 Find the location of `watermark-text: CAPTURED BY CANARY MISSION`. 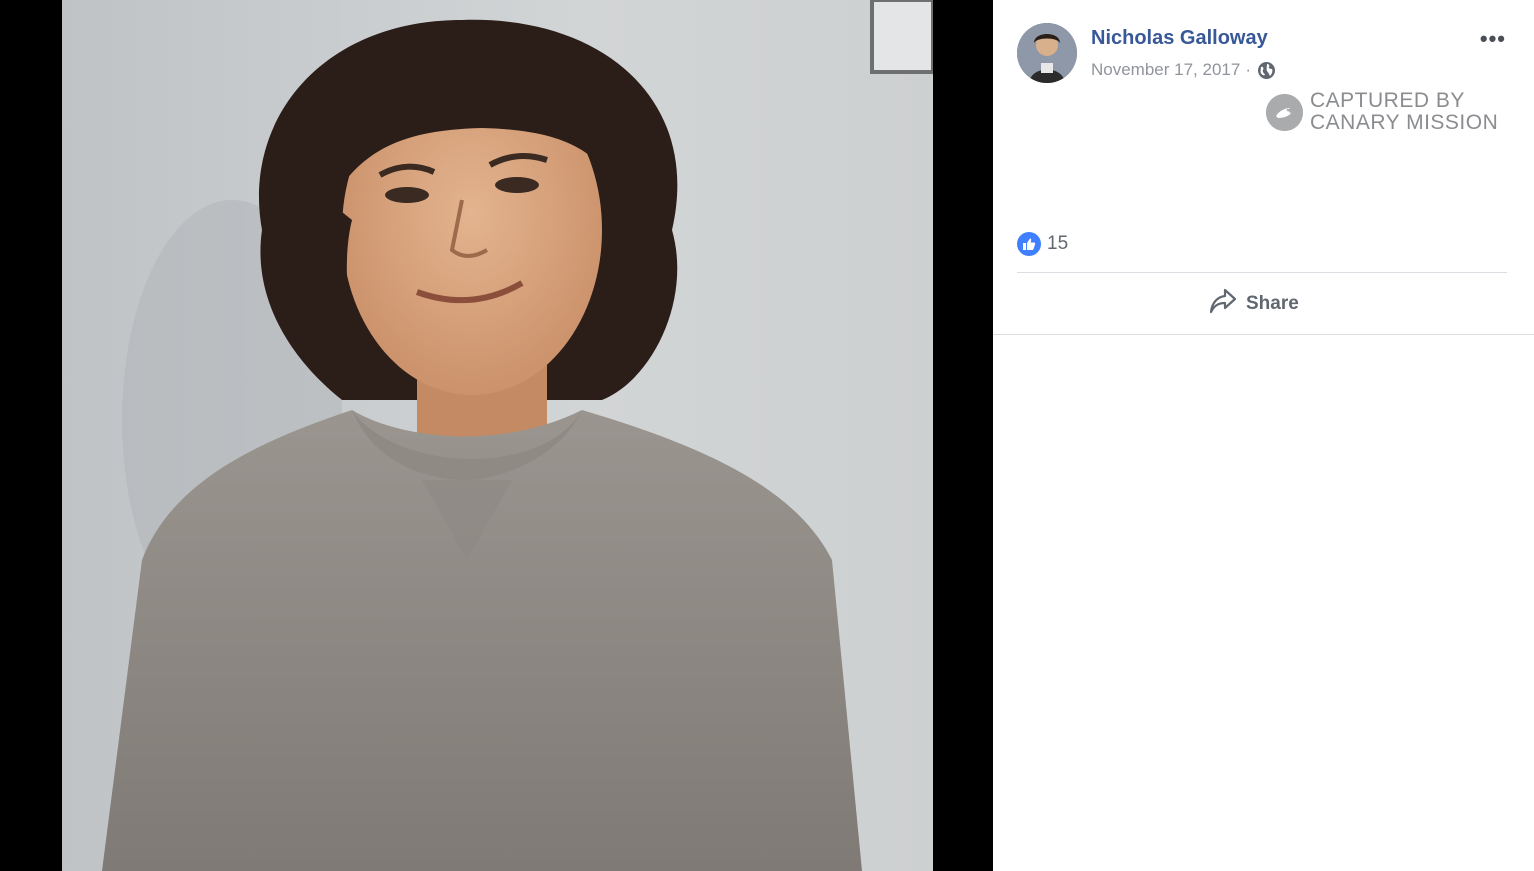

watermark-text: CAPTURED BY CANARY MISSION is located at coordinates (1404, 112).